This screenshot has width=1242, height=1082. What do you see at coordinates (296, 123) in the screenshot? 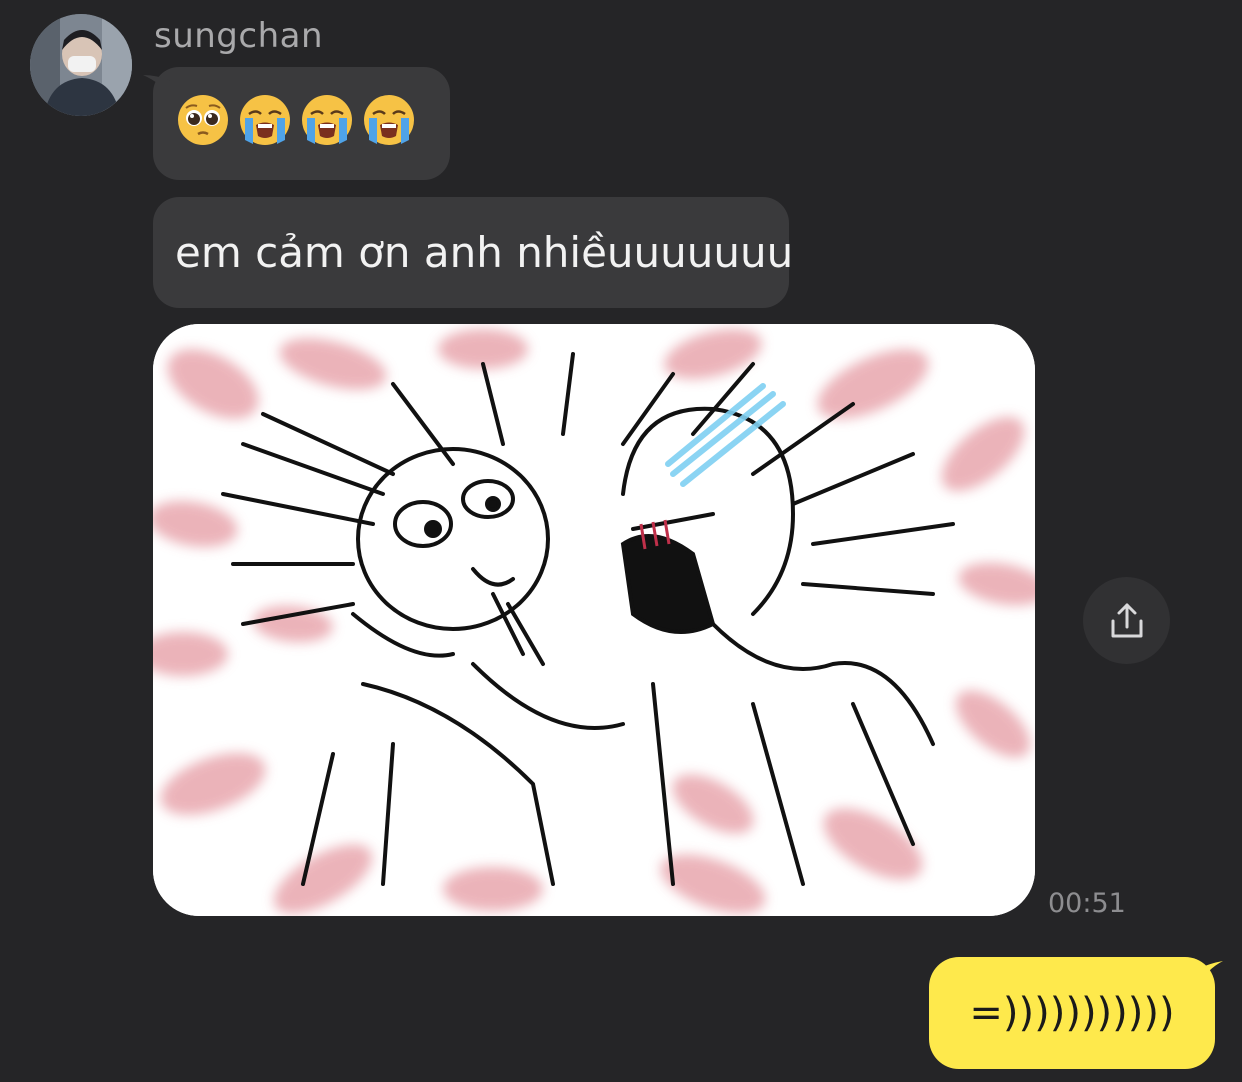
I see `emoji-message-bubble` at bounding box center [296, 123].